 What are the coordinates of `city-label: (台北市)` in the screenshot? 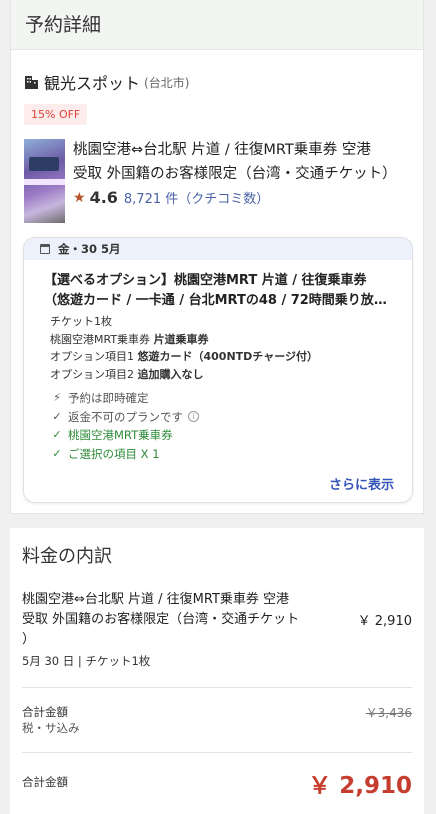 It's located at (167, 82).